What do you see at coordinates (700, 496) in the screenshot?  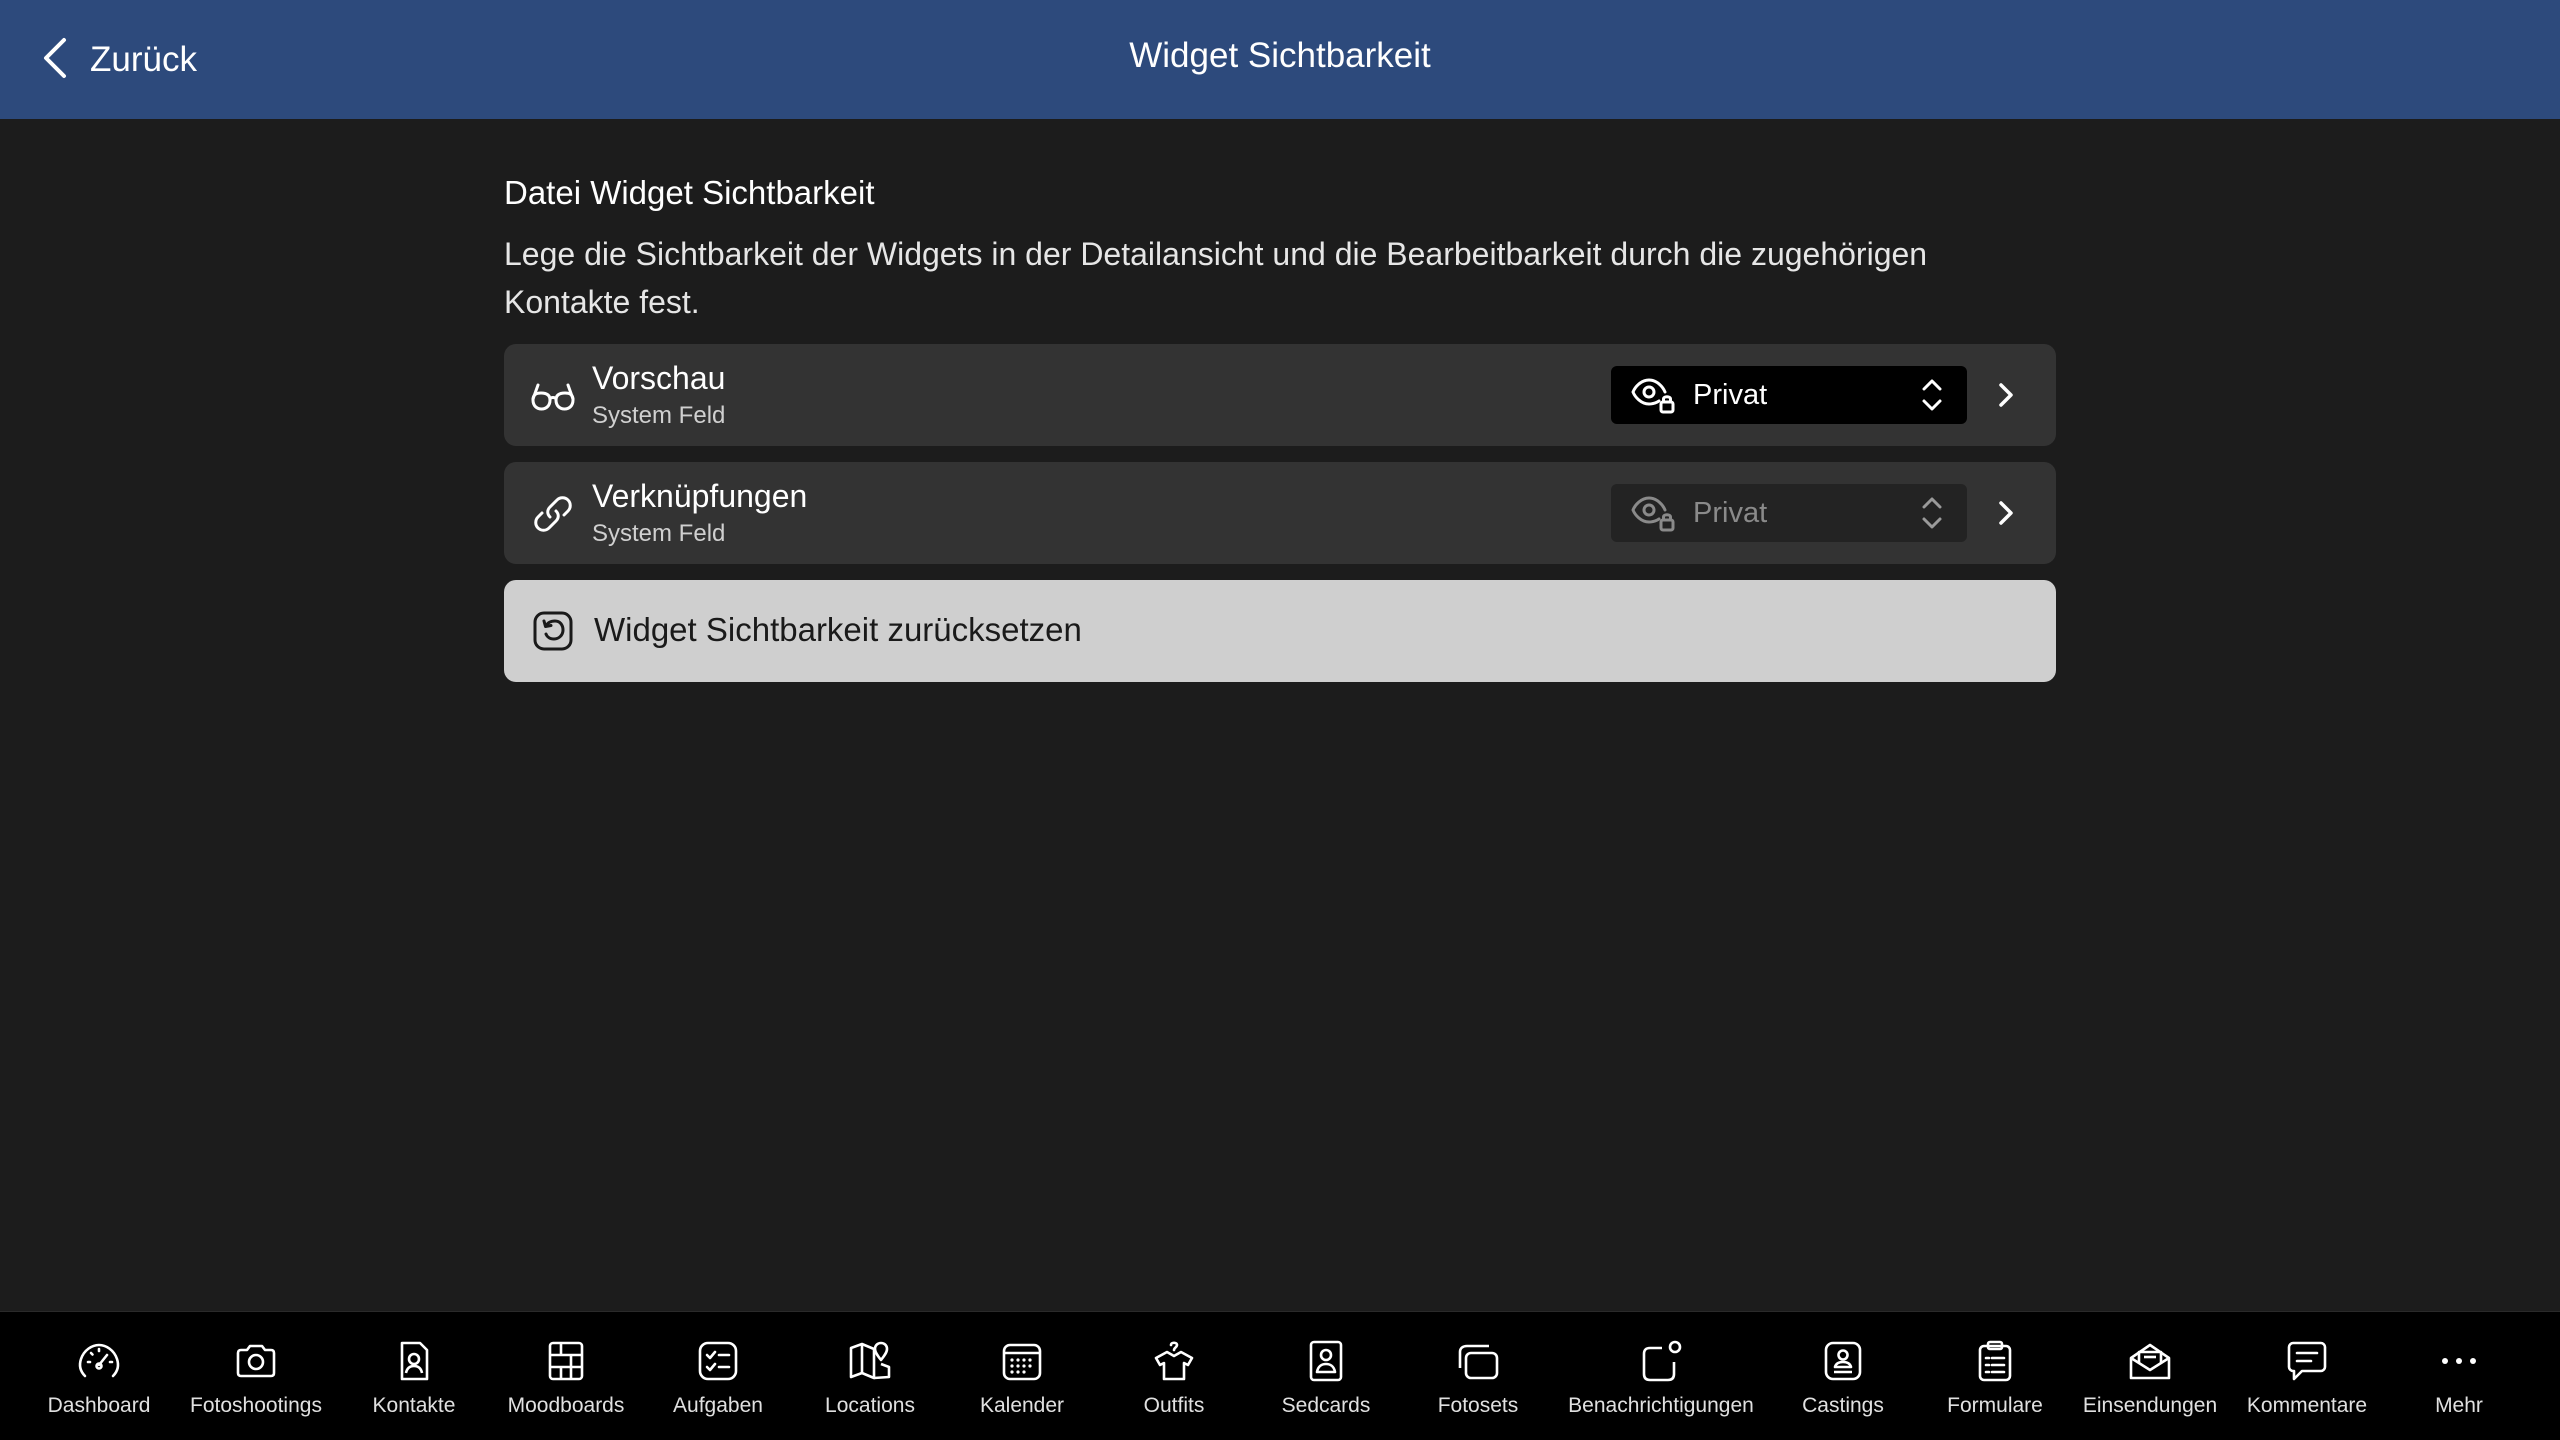 I see `widget-title: Verknüpfungen` at bounding box center [700, 496].